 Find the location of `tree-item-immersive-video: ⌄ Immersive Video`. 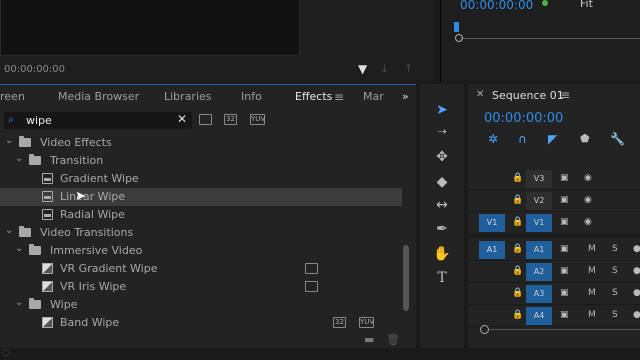

tree-item-immersive-video: ⌄ Immersive Video is located at coordinates (201, 251).